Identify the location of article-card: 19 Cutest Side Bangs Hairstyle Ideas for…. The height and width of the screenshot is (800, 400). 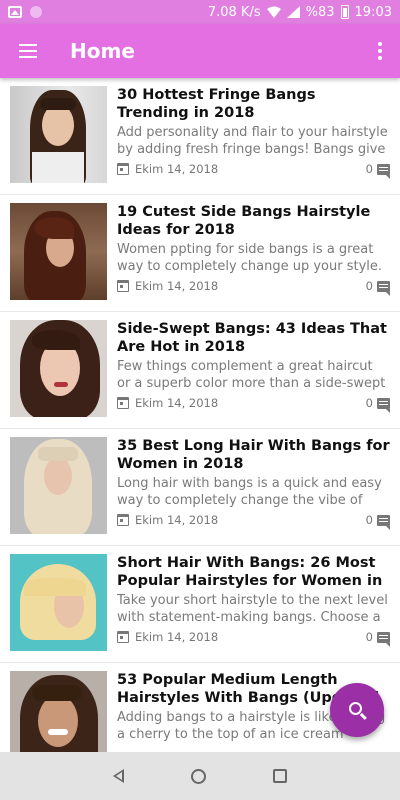
(200, 253).